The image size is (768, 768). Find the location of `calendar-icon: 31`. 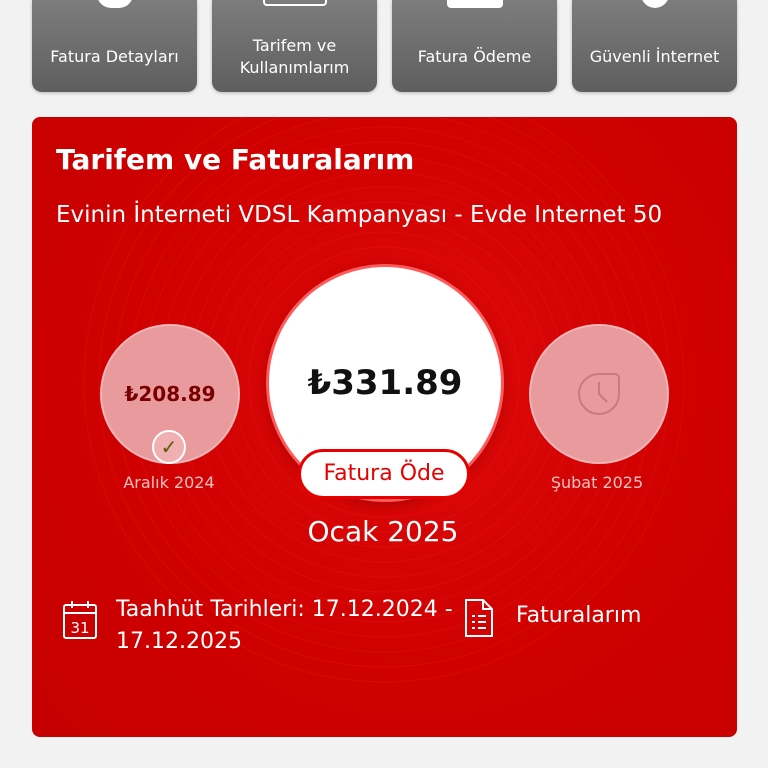

calendar-icon: 31 is located at coordinates (80, 620).